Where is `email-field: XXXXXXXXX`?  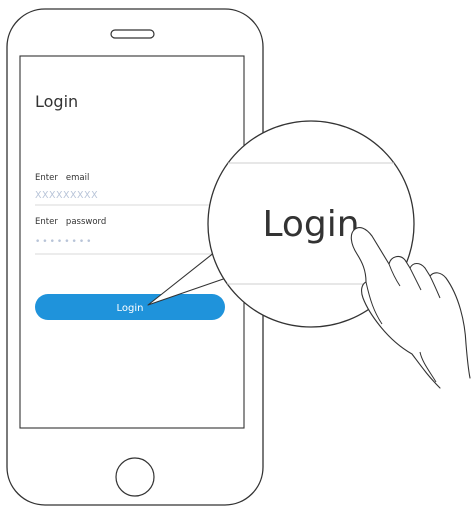
email-field: XXXXXXXXX is located at coordinates (66, 195).